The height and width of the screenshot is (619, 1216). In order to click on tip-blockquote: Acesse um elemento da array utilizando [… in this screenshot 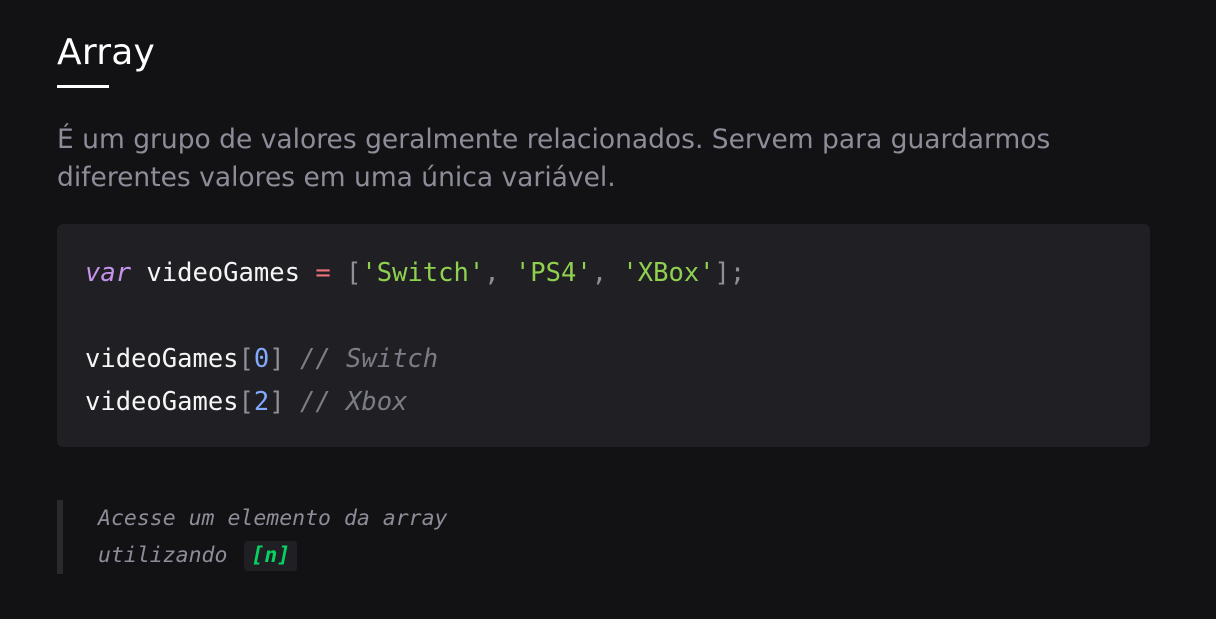, I will do `click(252, 537)`.